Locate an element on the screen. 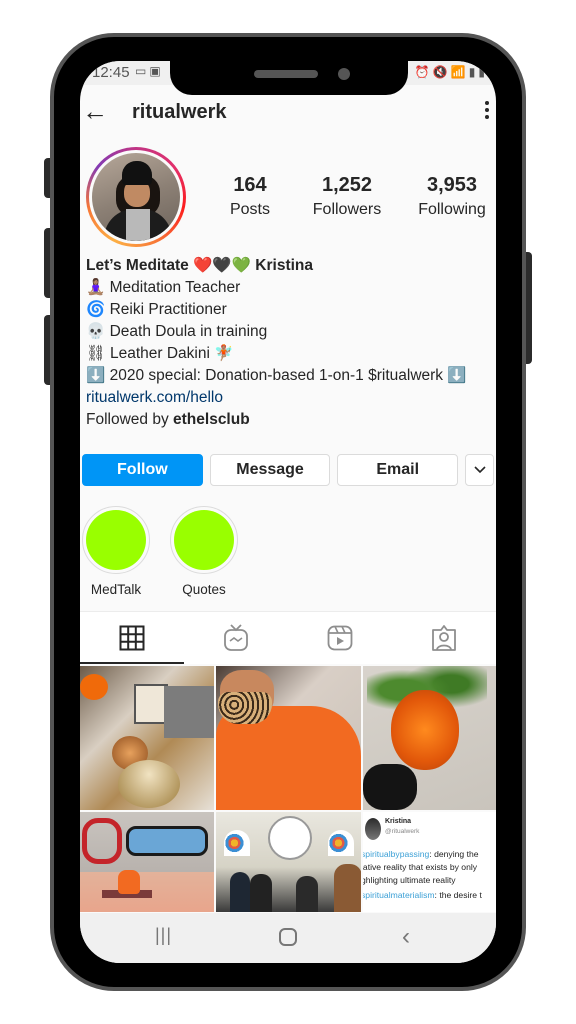 This screenshot has height=1024, width=576. tweet-text: : denying the is located at coordinates (454, 854).